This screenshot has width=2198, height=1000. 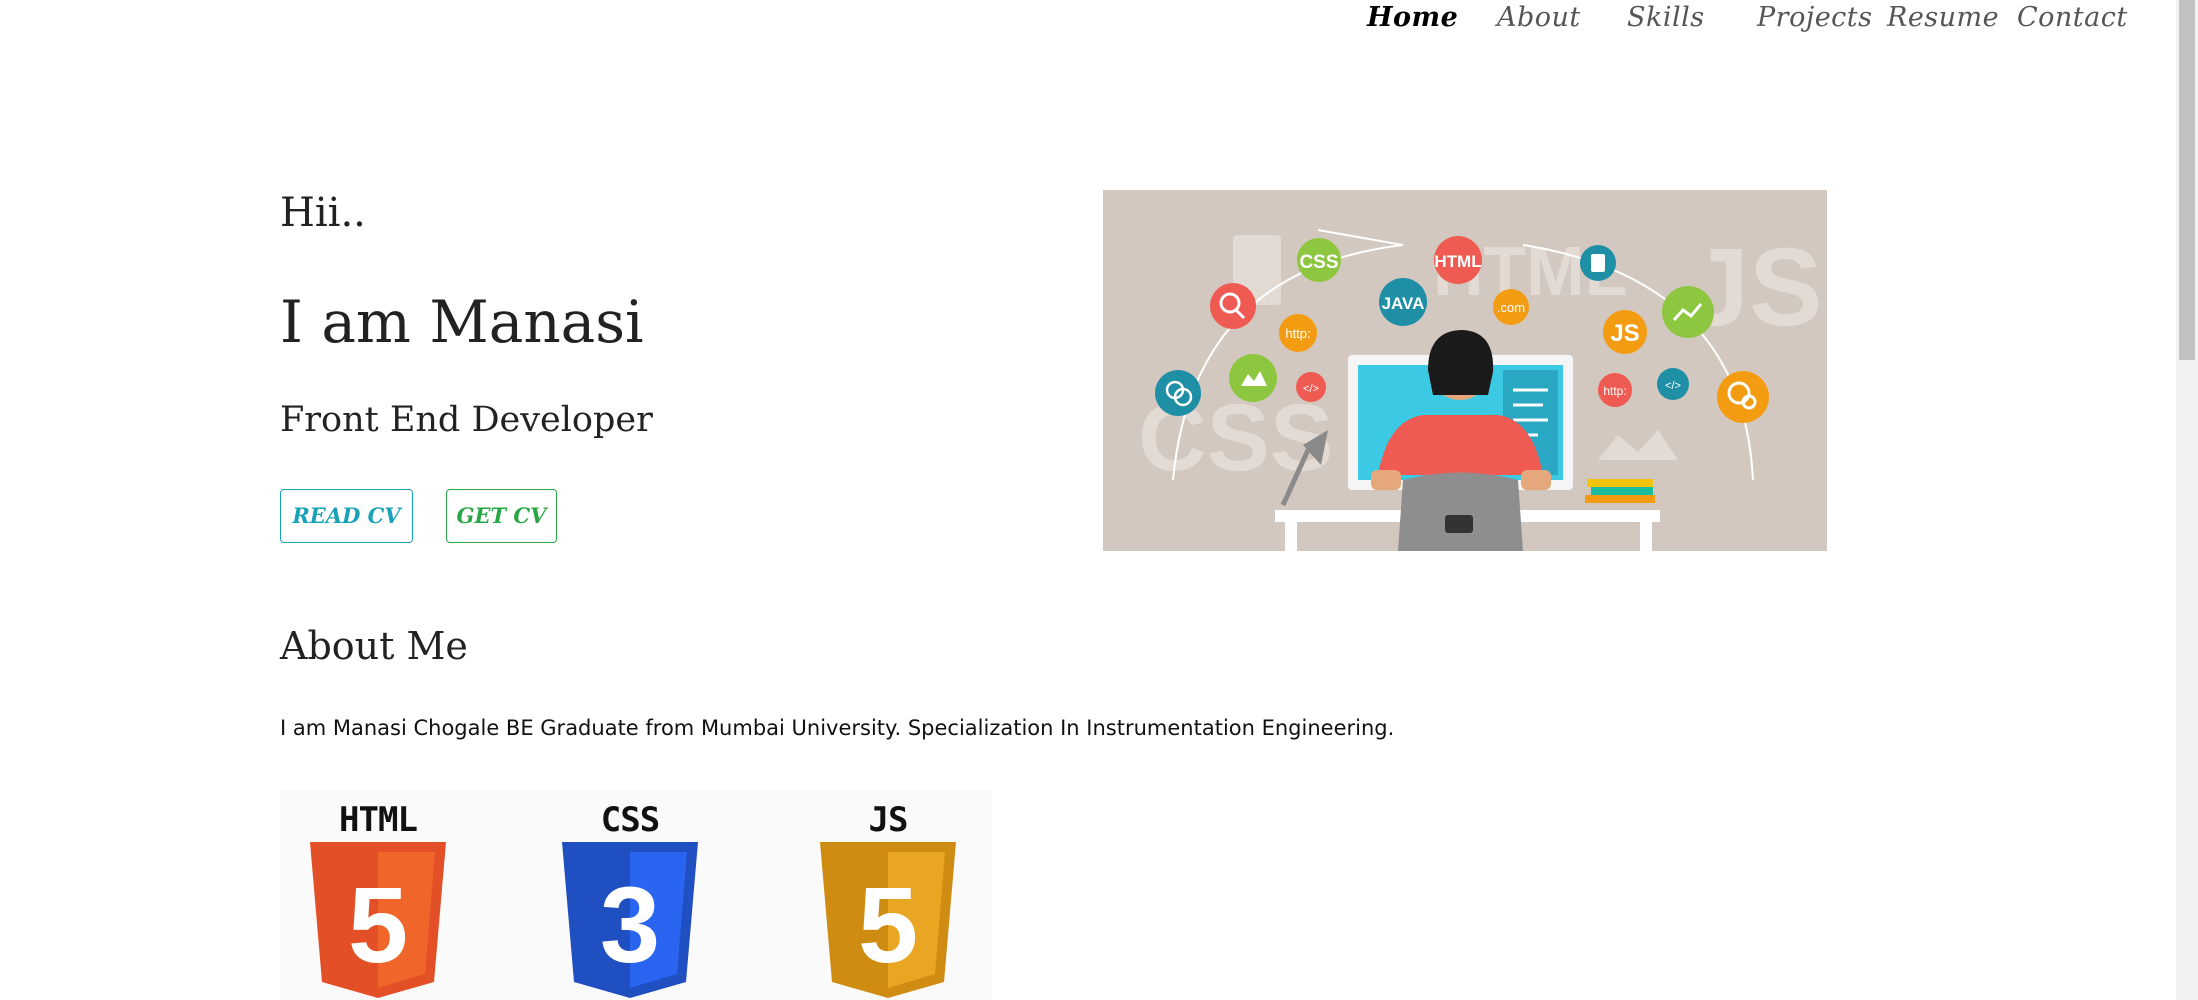 What do you see at coordinates (1311, 389) in the screenshot?
I see `tag-bubble-label: </>` at bounding box center [1311, 389].